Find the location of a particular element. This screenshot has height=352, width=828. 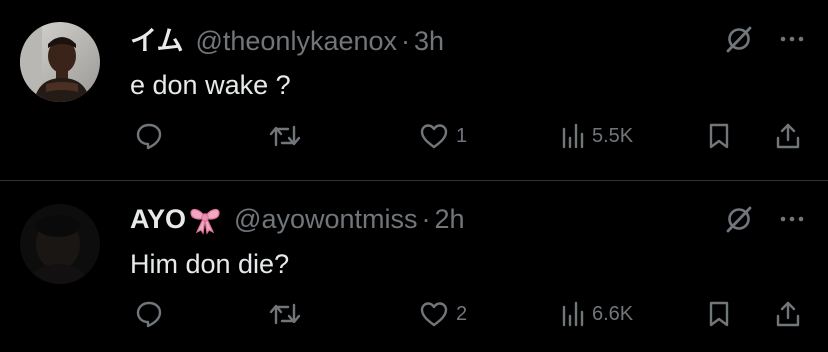

like-button: 2 is located at coordinates (442, 314).